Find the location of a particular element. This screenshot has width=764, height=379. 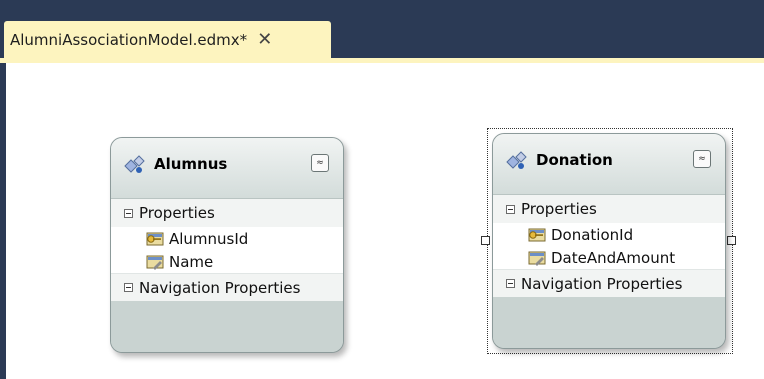

close-icon: ✕ is located at coordinates (264, 40).